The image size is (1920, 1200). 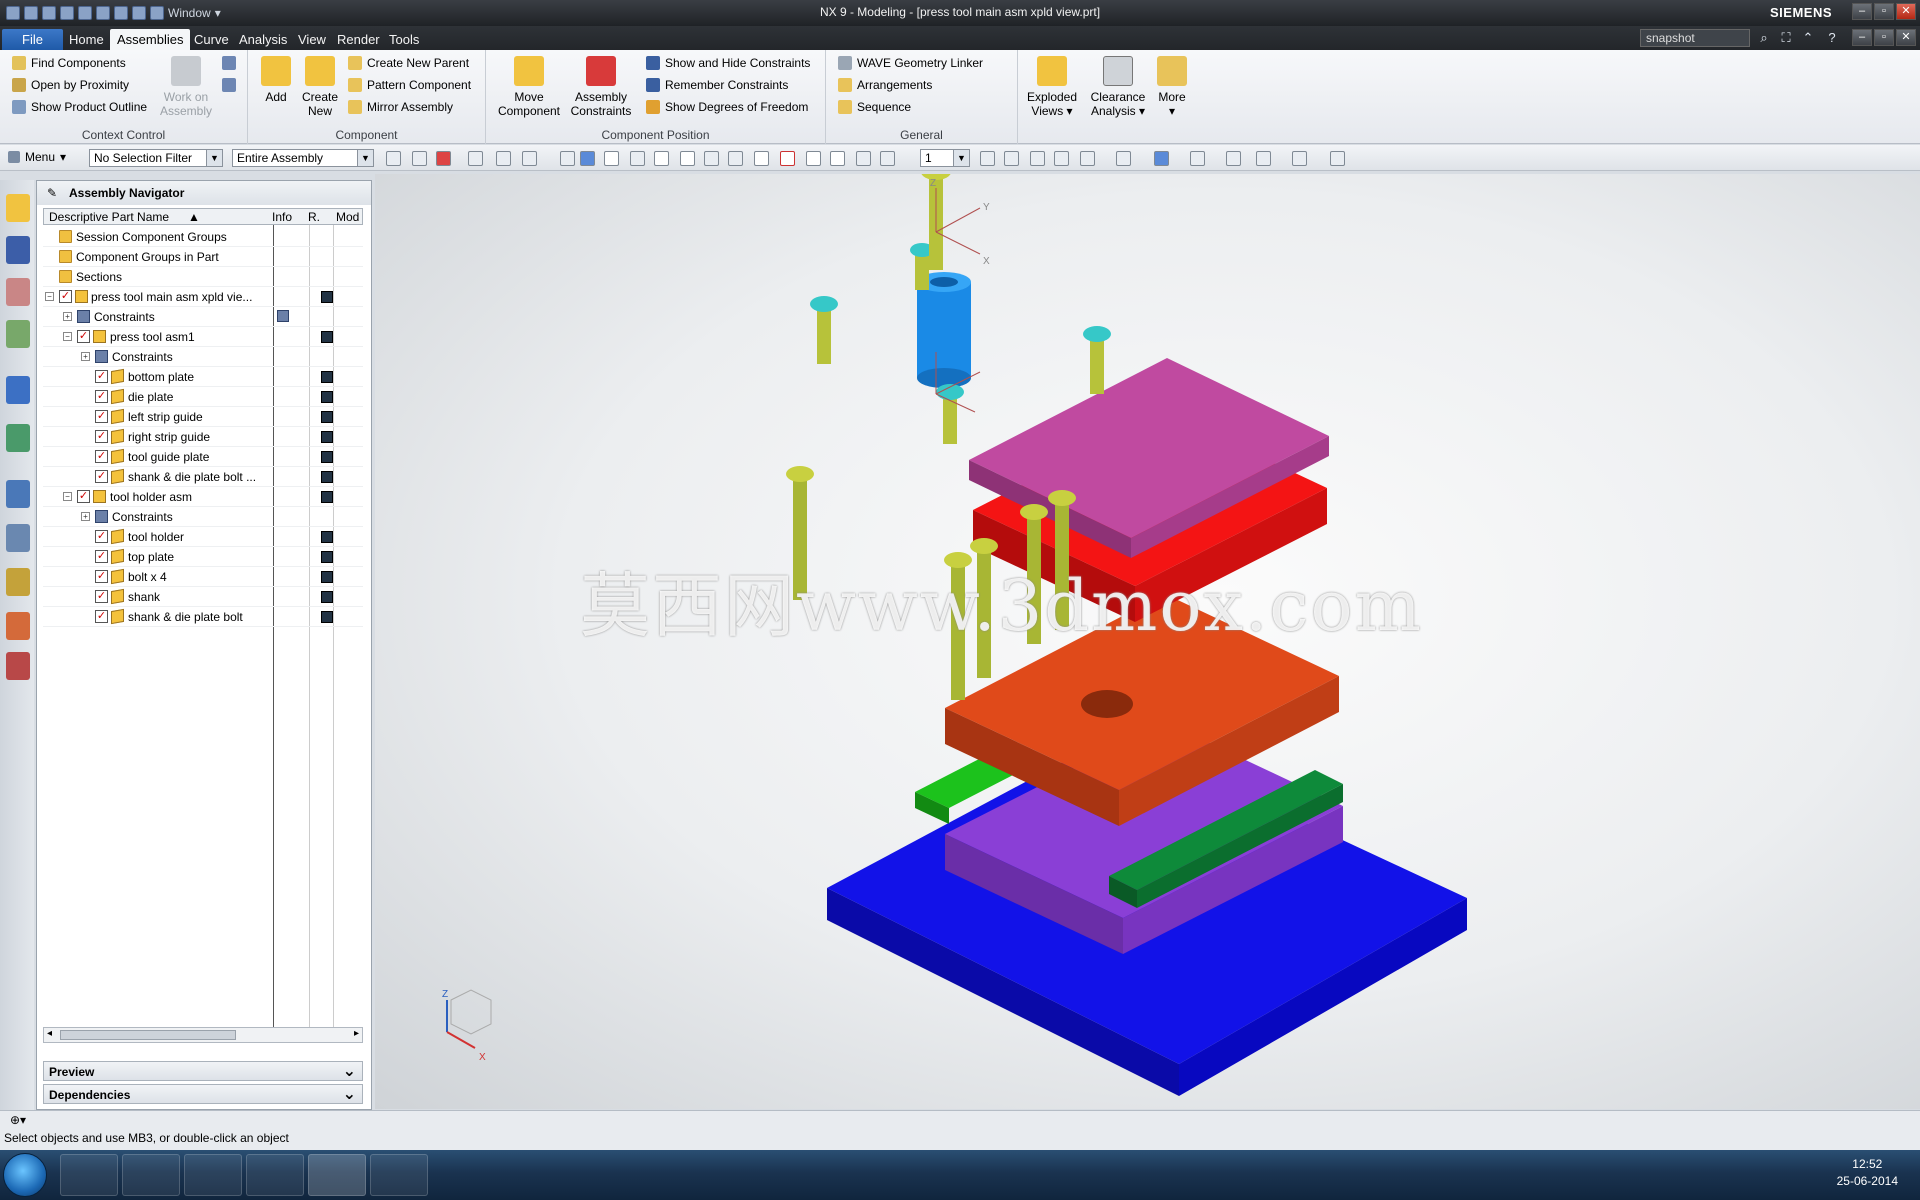 What do you see at coordinates (203, 617) in the screenshot?
I see `tree-row: ✓ shank & die plate bolt` at bounding box center [203, 617].